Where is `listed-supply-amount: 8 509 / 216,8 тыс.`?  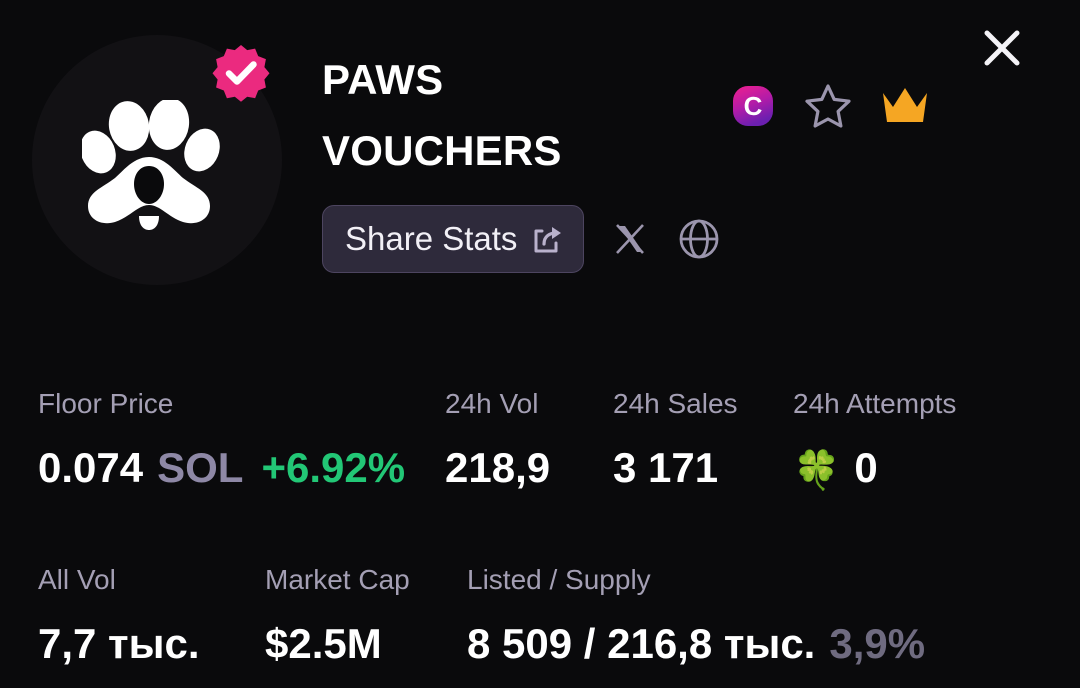 listed-supply-amount: 8 509 / 216,8 тыс. is located at coordinates (641, 643).